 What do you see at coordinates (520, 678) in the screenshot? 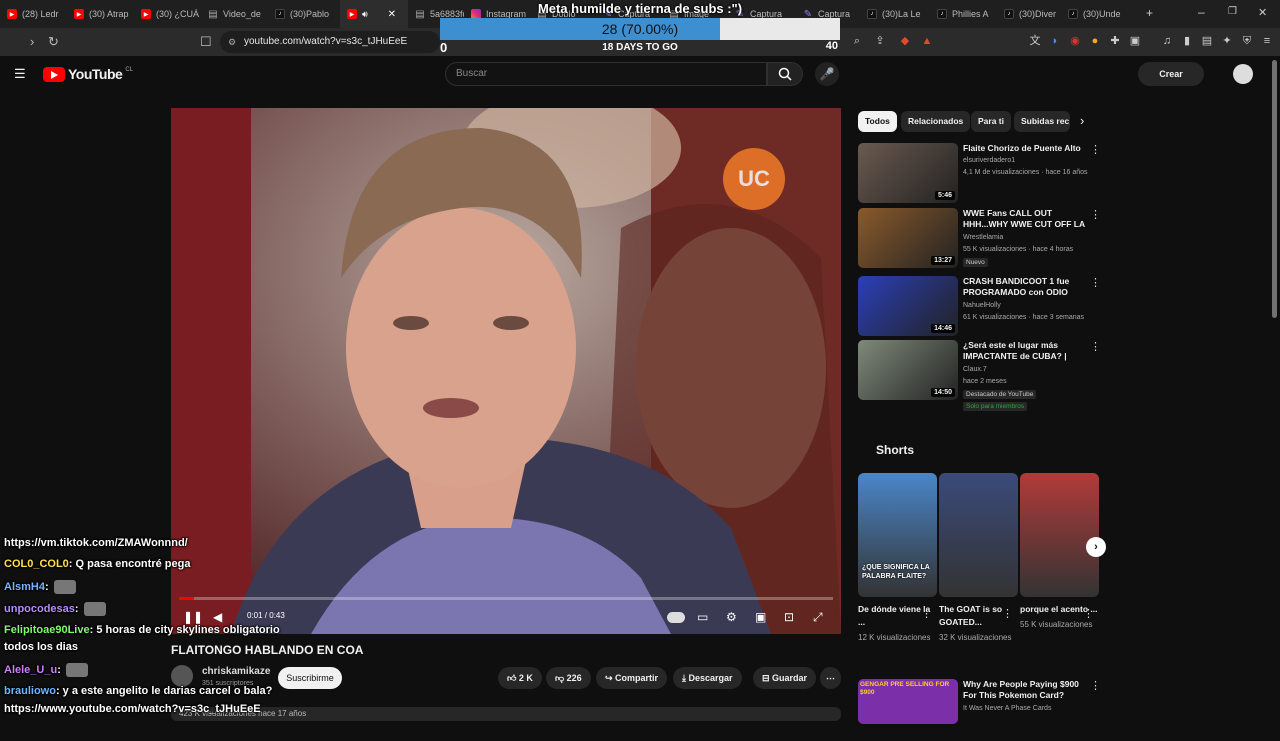
I see `like-button: 👍︎ 2 K` at bounding box center [520, 678].